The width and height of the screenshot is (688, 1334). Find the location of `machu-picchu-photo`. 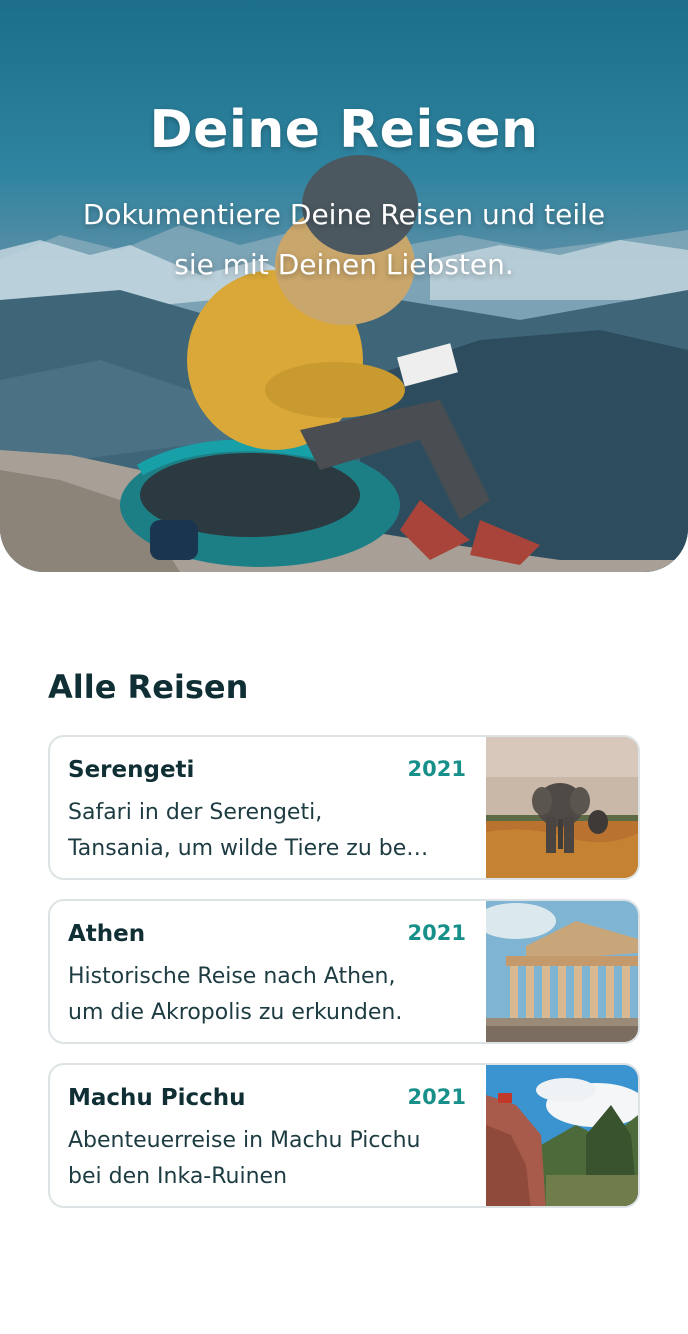

machu-picchu-photo is located at coordinates (562, 1135).